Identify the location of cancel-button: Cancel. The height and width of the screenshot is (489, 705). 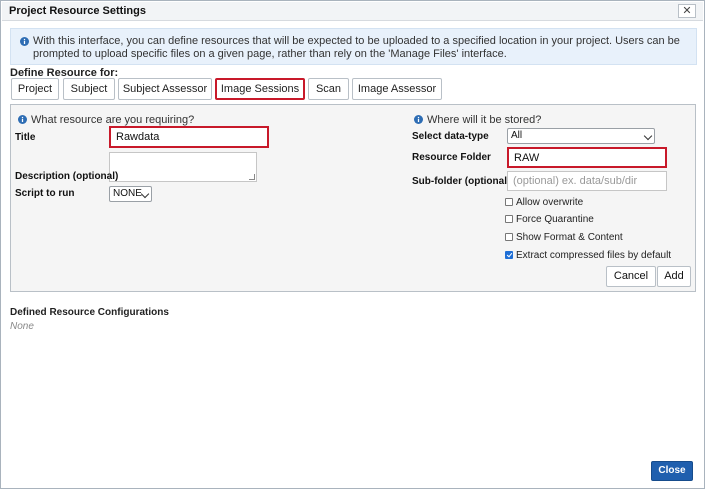
(631, 276).